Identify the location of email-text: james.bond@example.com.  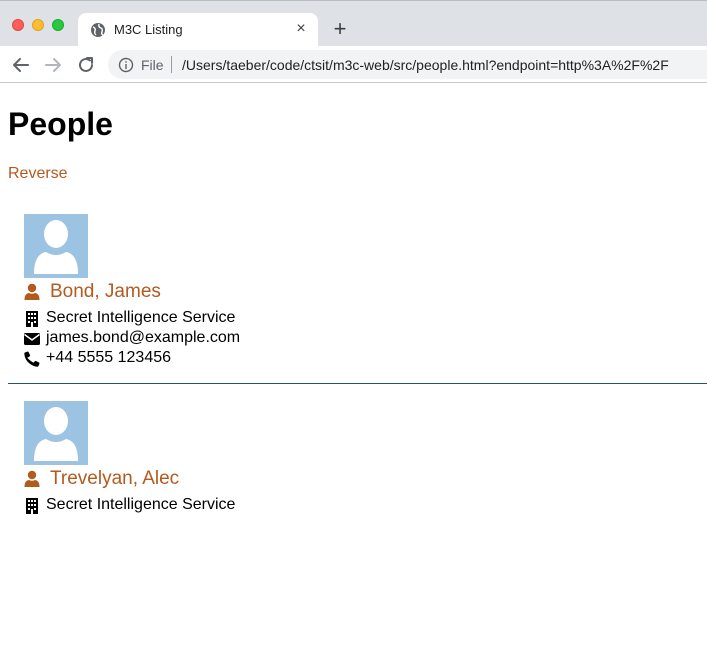
(143, 337).